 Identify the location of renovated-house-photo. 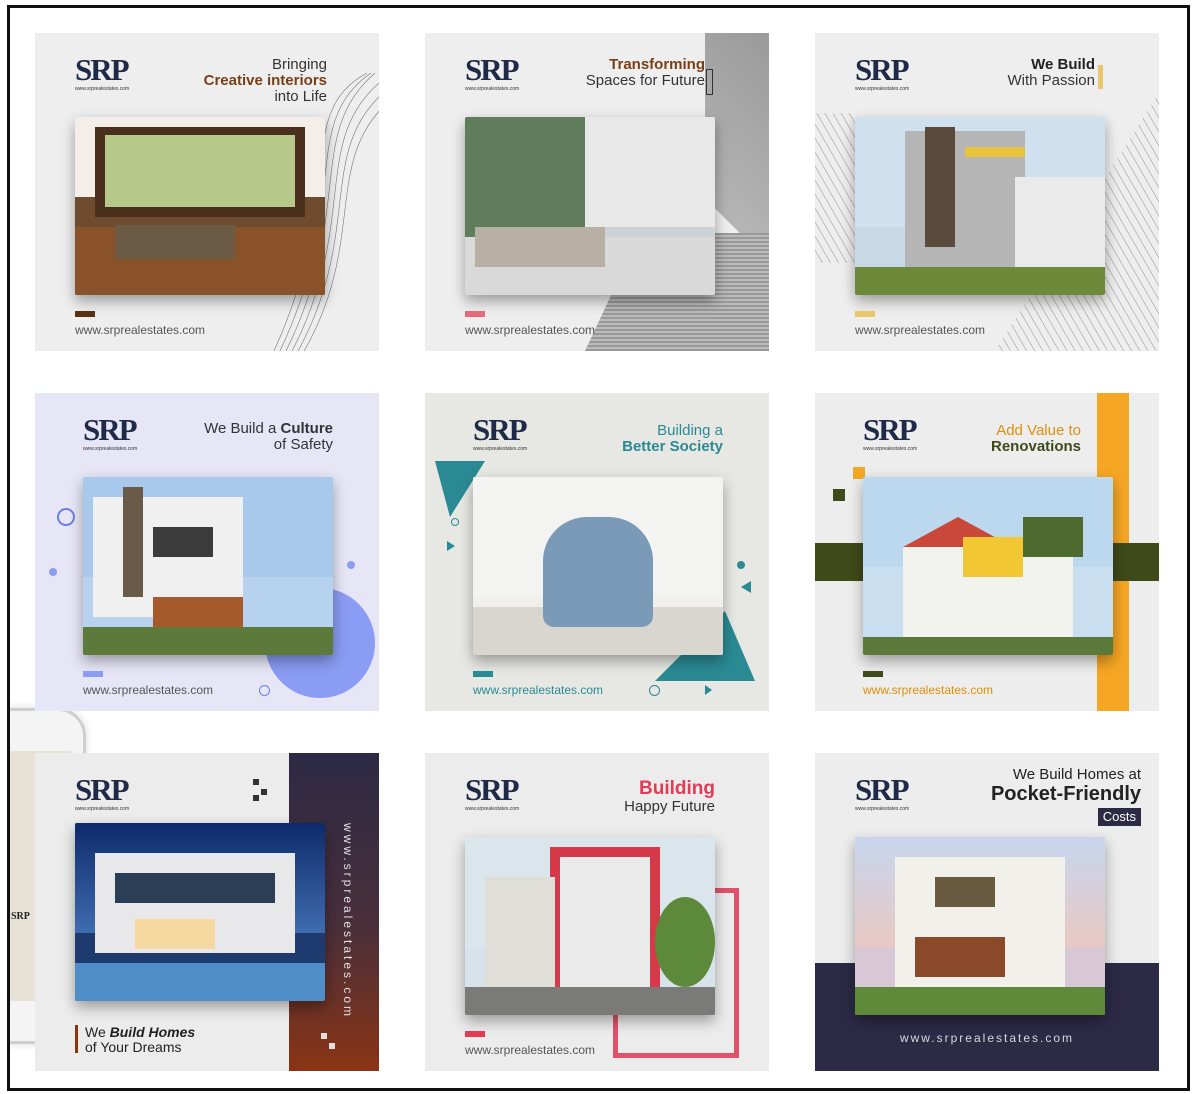
(988, 566).